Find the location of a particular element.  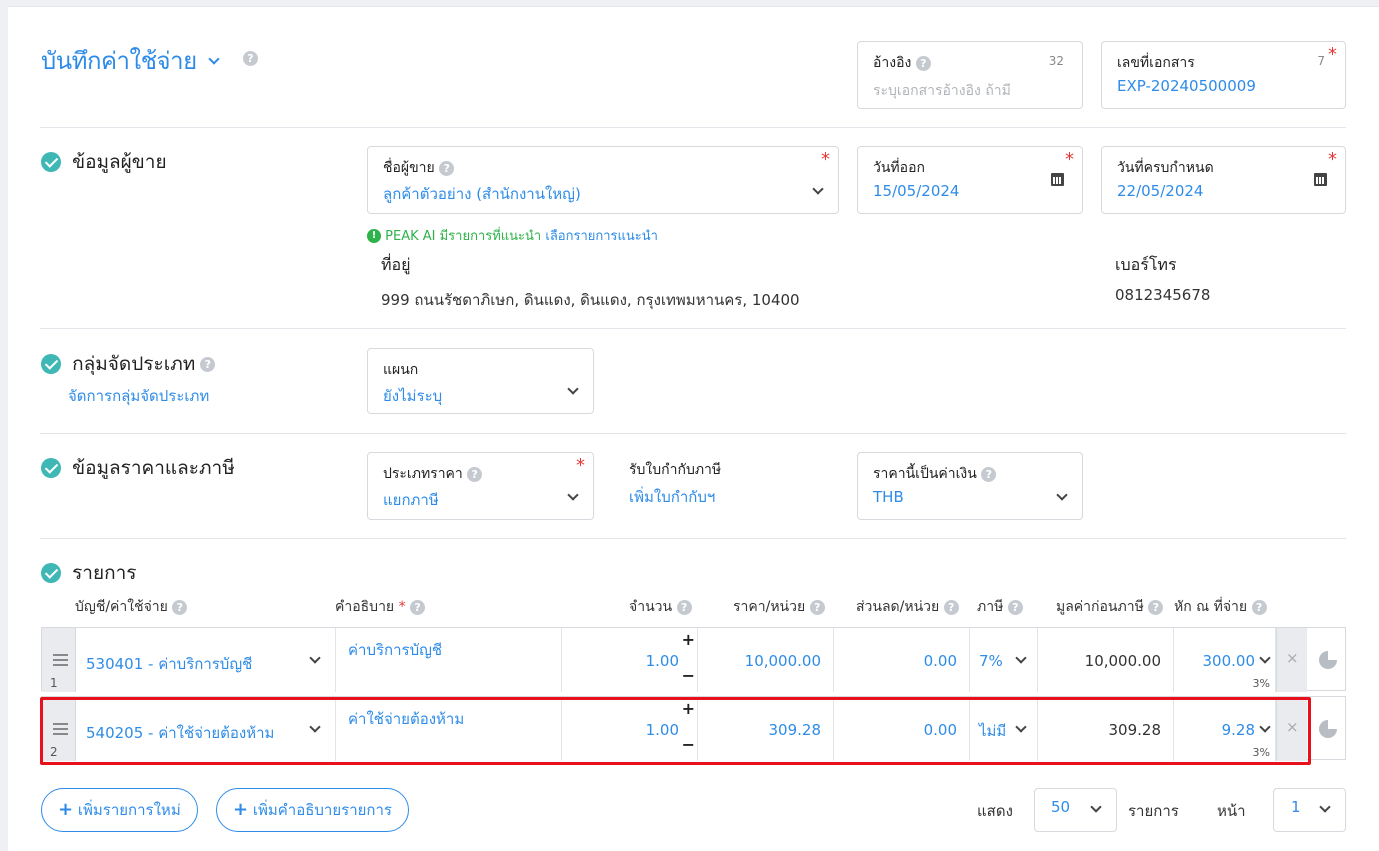

price-type-select: ประเภทราคา ? * แยกภาษี is located at coordinates (480, 486).